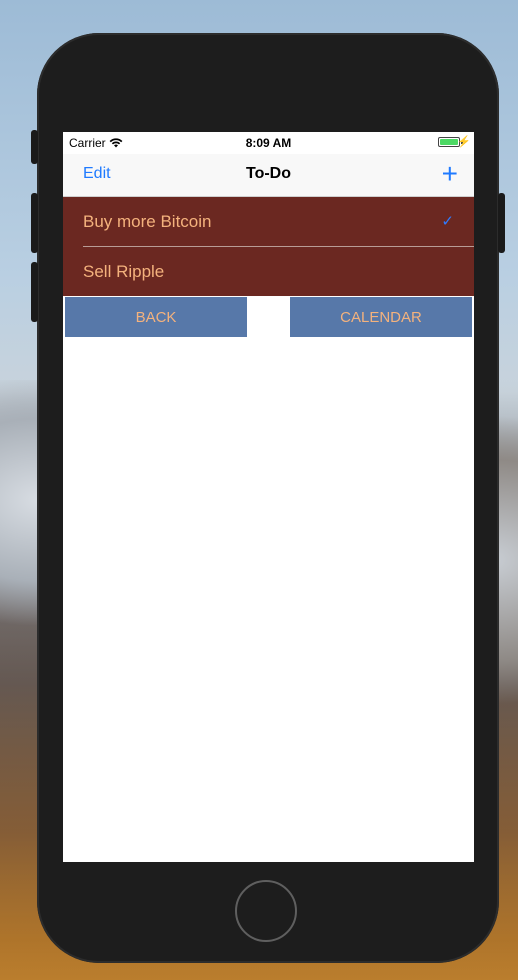 The height and width of the screenshot is (980, 518). Describe the element at coordinates (156, 317) in the screenshot. I see `back-button: BACK` at that location.